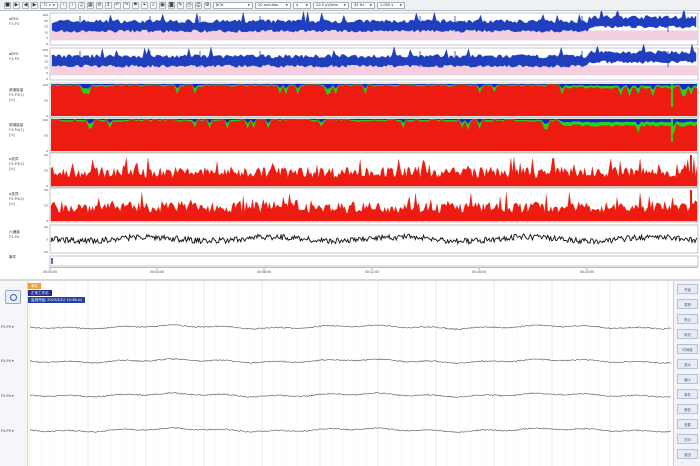 This screenshot has width=700, height=466. I want to click on video-icon: ▣, so click(162, 5).